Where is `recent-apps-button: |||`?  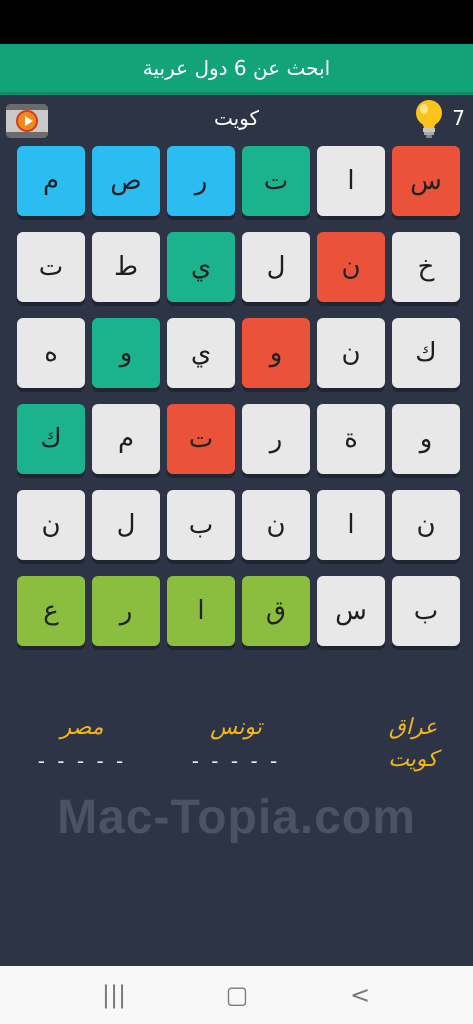 recent-apps-button: ||| is located at coordinates (114, 995).